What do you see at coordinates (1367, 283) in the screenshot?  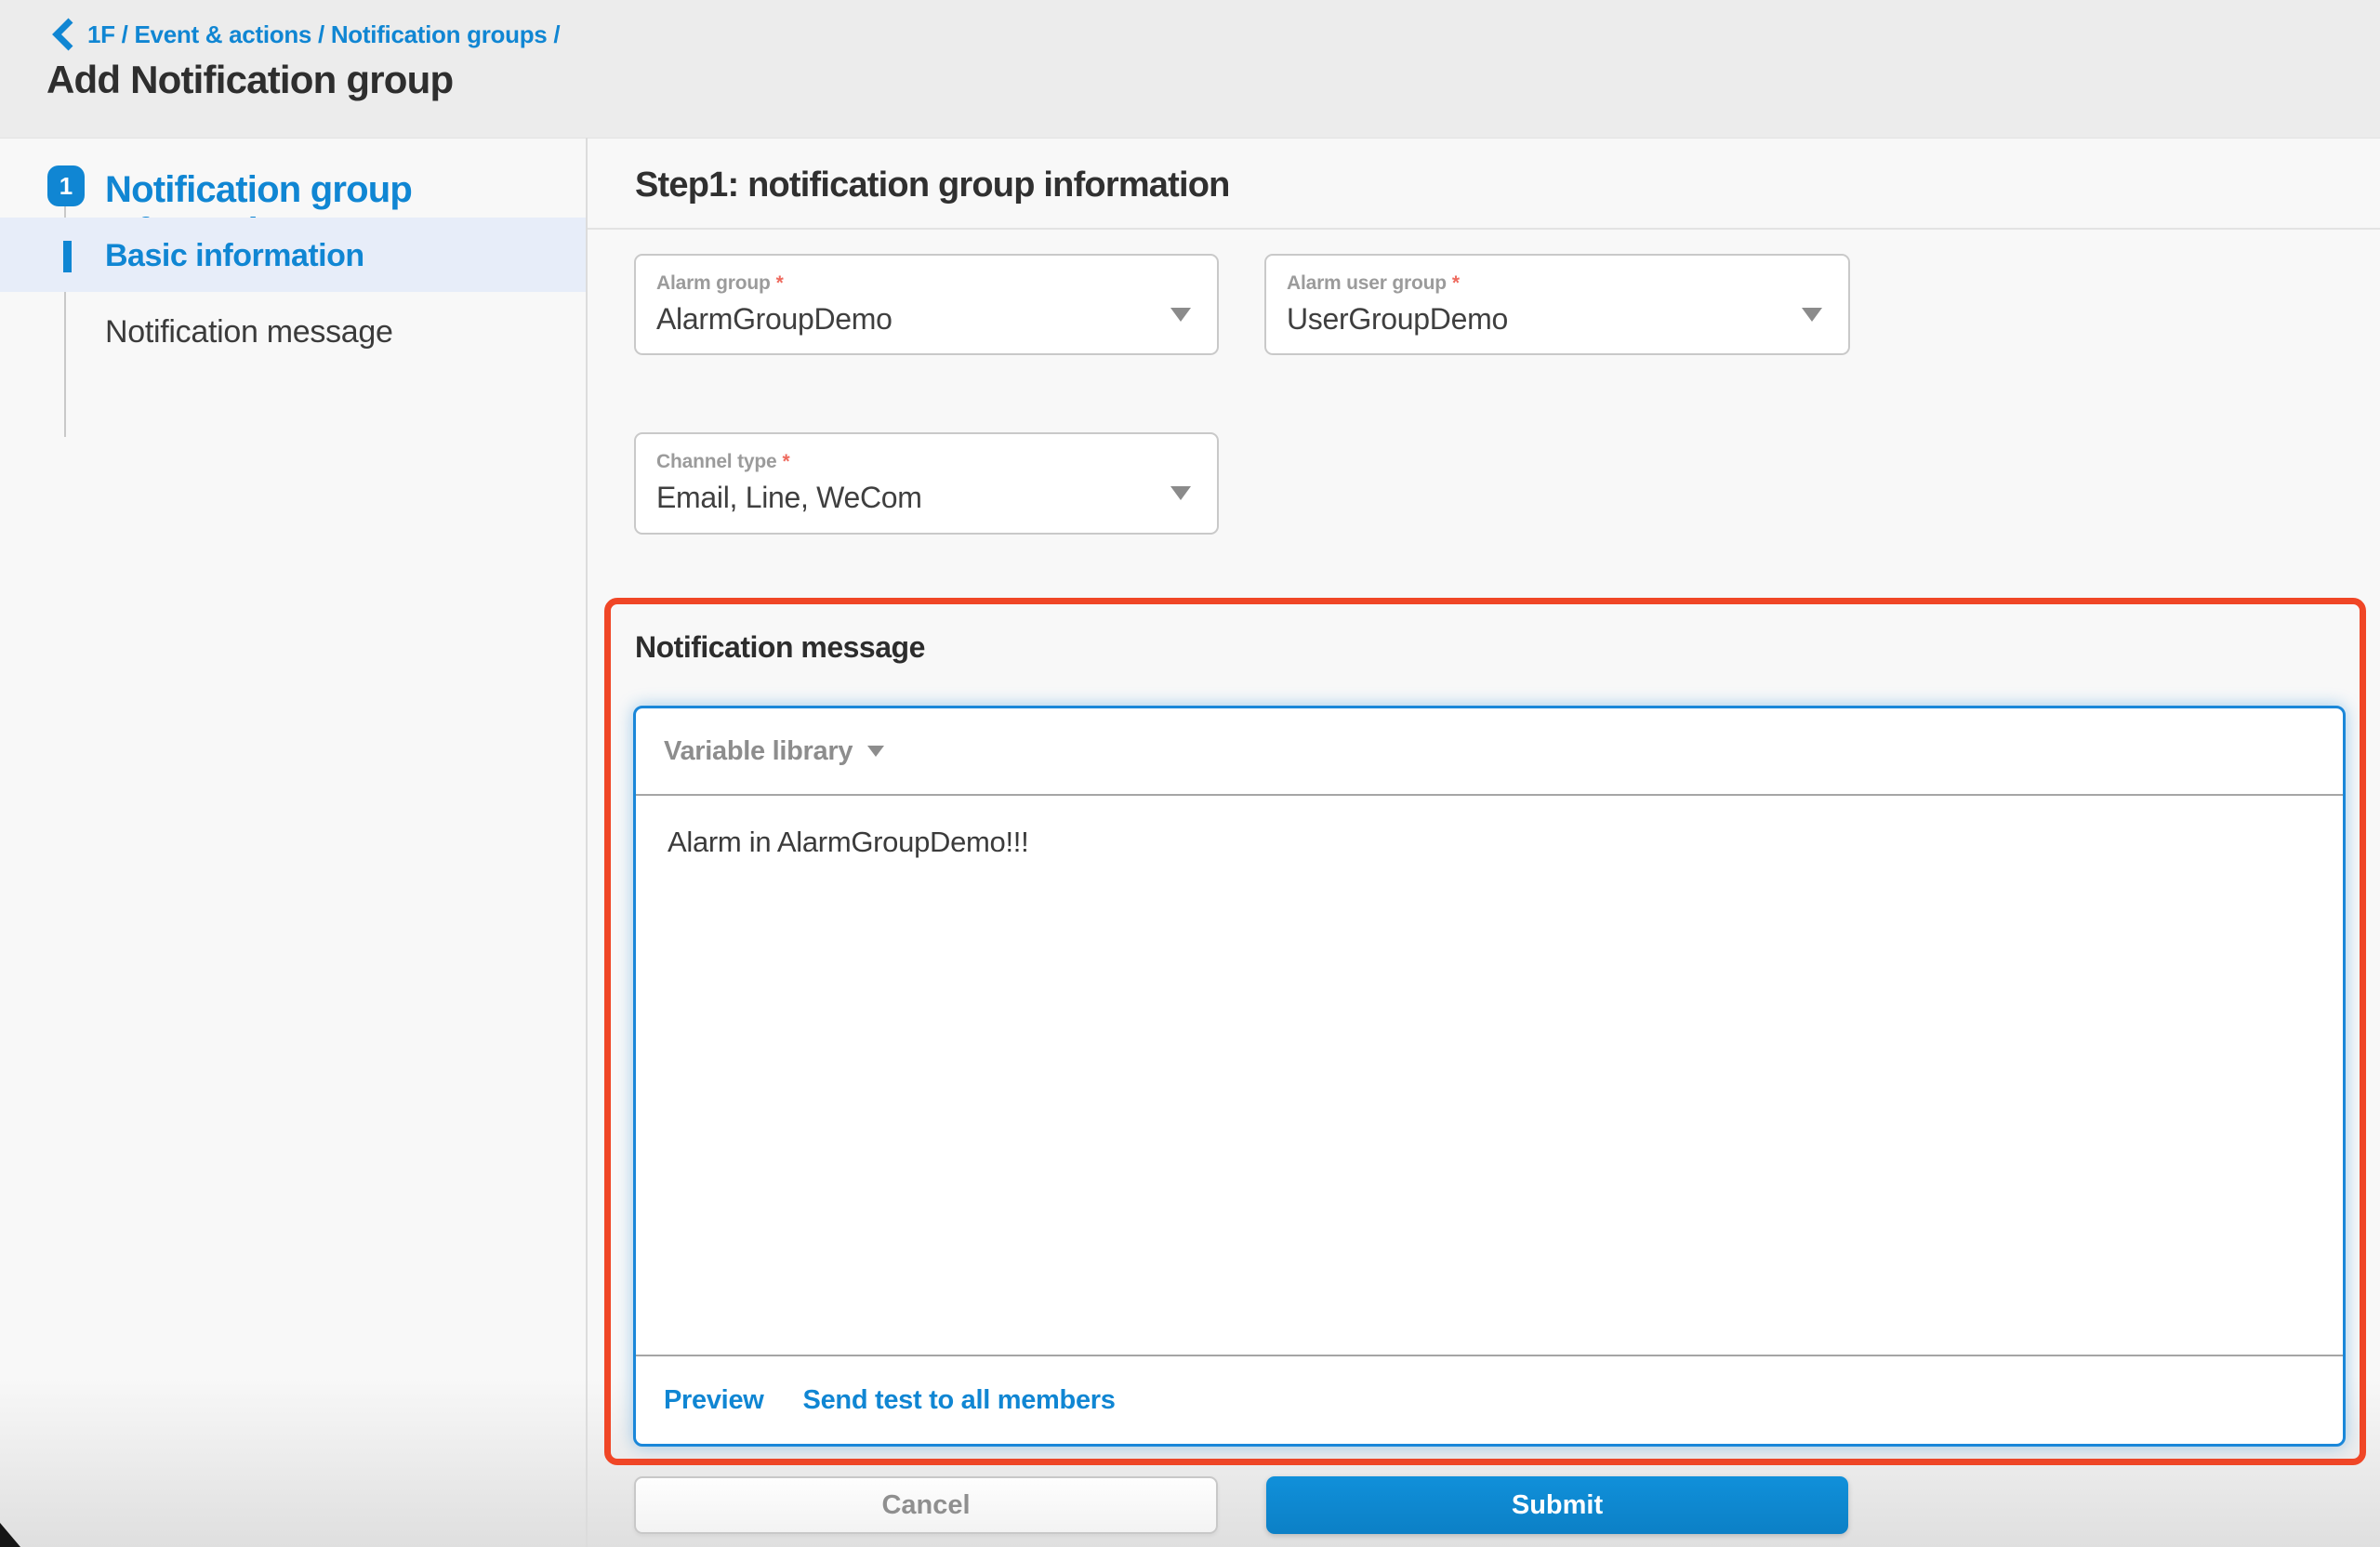 I see `field-label-text: Alarm user group` at bounding box center [1367, 283].